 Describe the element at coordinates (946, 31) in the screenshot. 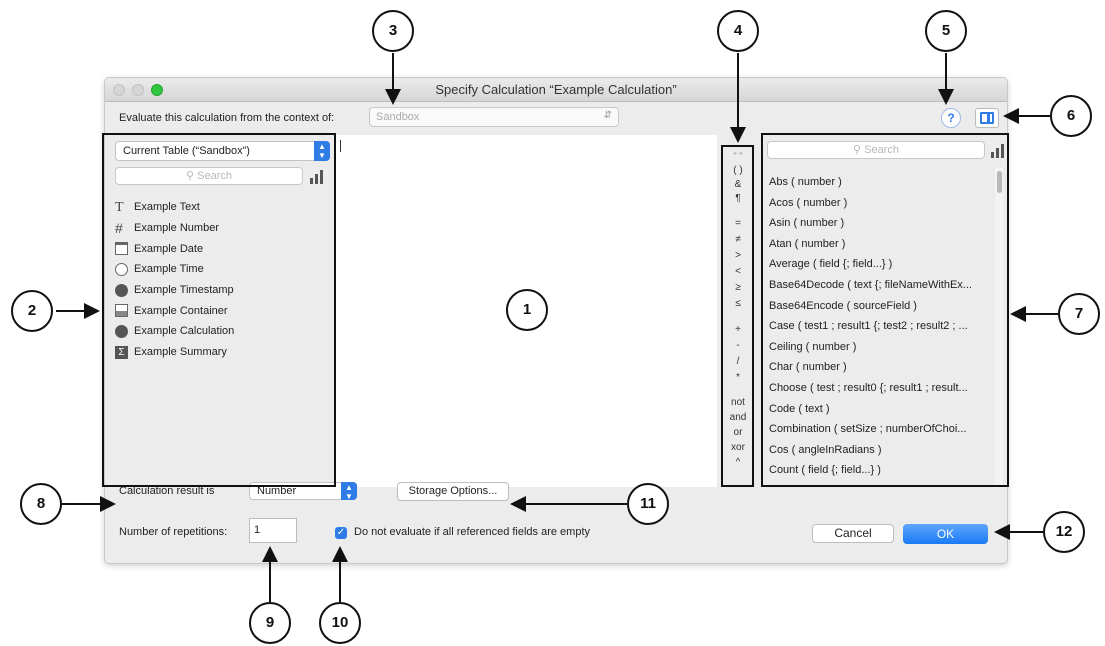

I see `callout-5: 5` at that location.